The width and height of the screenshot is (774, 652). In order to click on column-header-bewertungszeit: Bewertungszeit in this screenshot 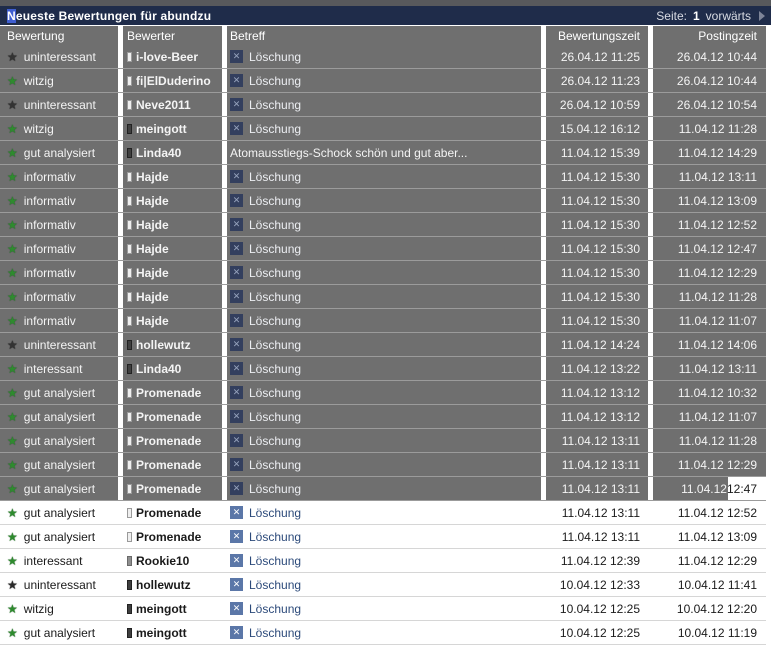, I will do `click(597, 35)`.